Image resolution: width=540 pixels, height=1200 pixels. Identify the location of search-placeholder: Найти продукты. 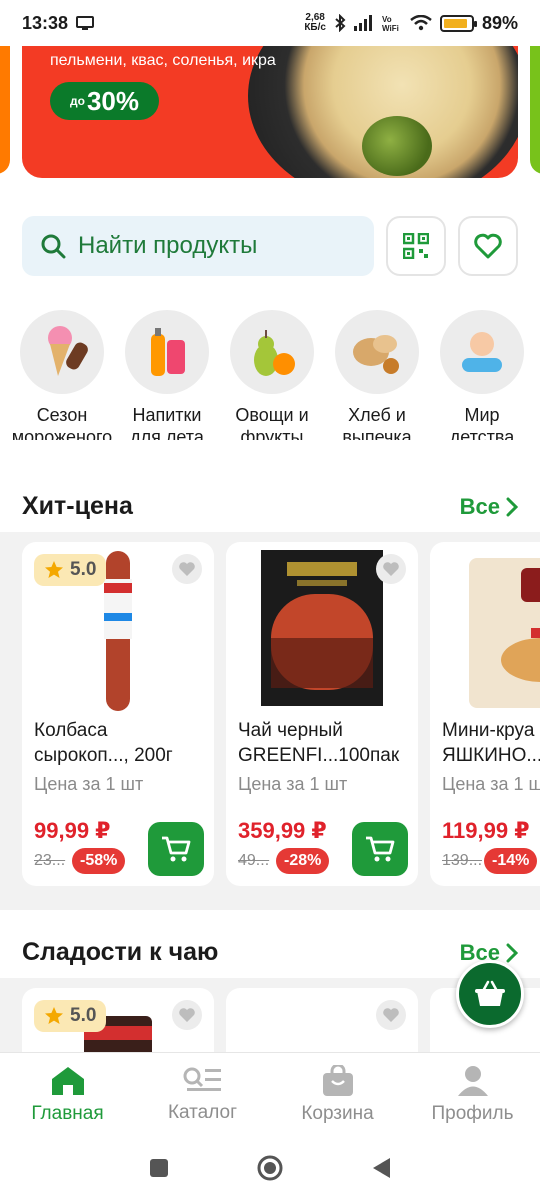
(168, 245).